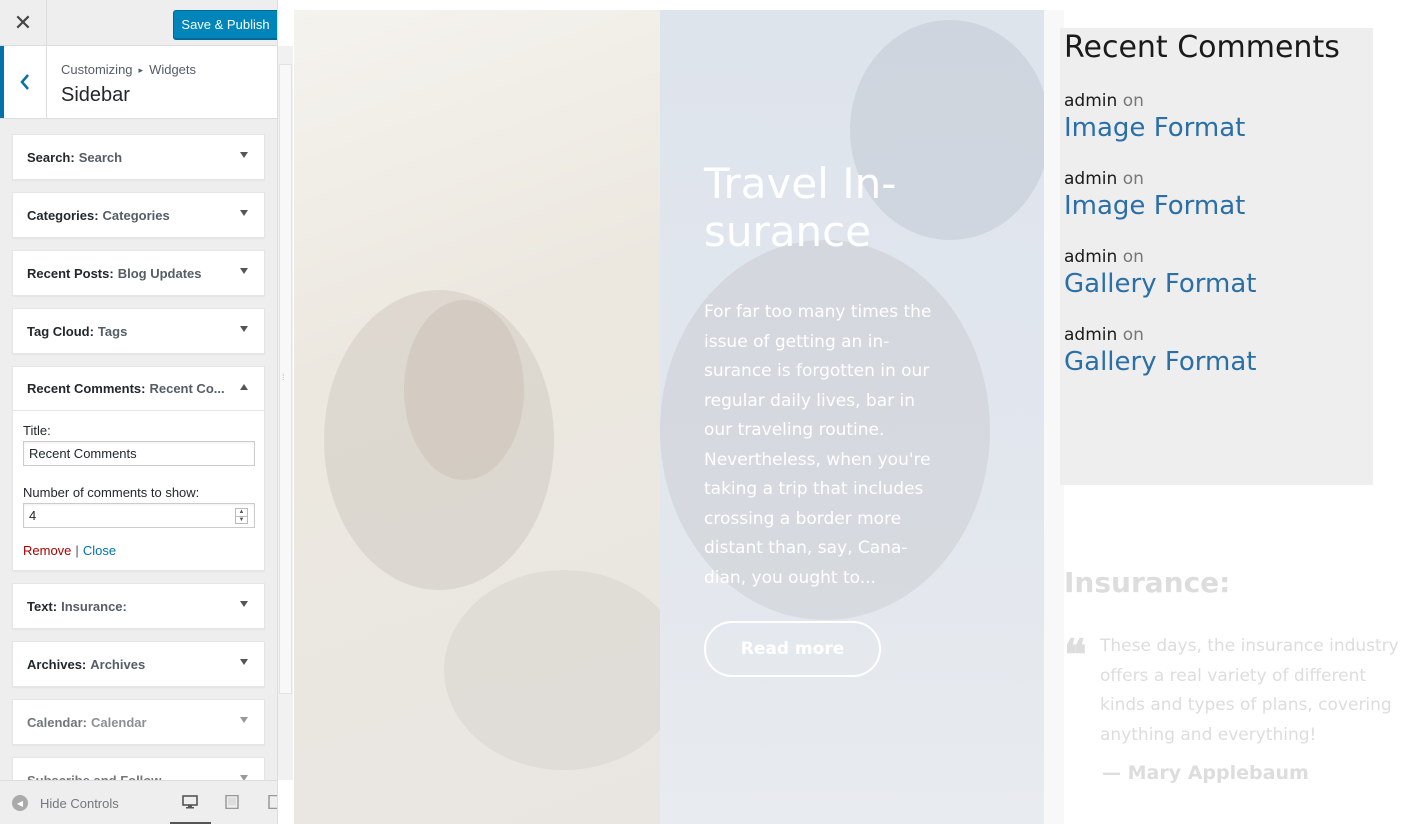 The image size is (1411, 824). What do you see at coordinates (792, 649) in the screenshot?
I see `read-more-button: Read more` at bounding box center [792, 649].